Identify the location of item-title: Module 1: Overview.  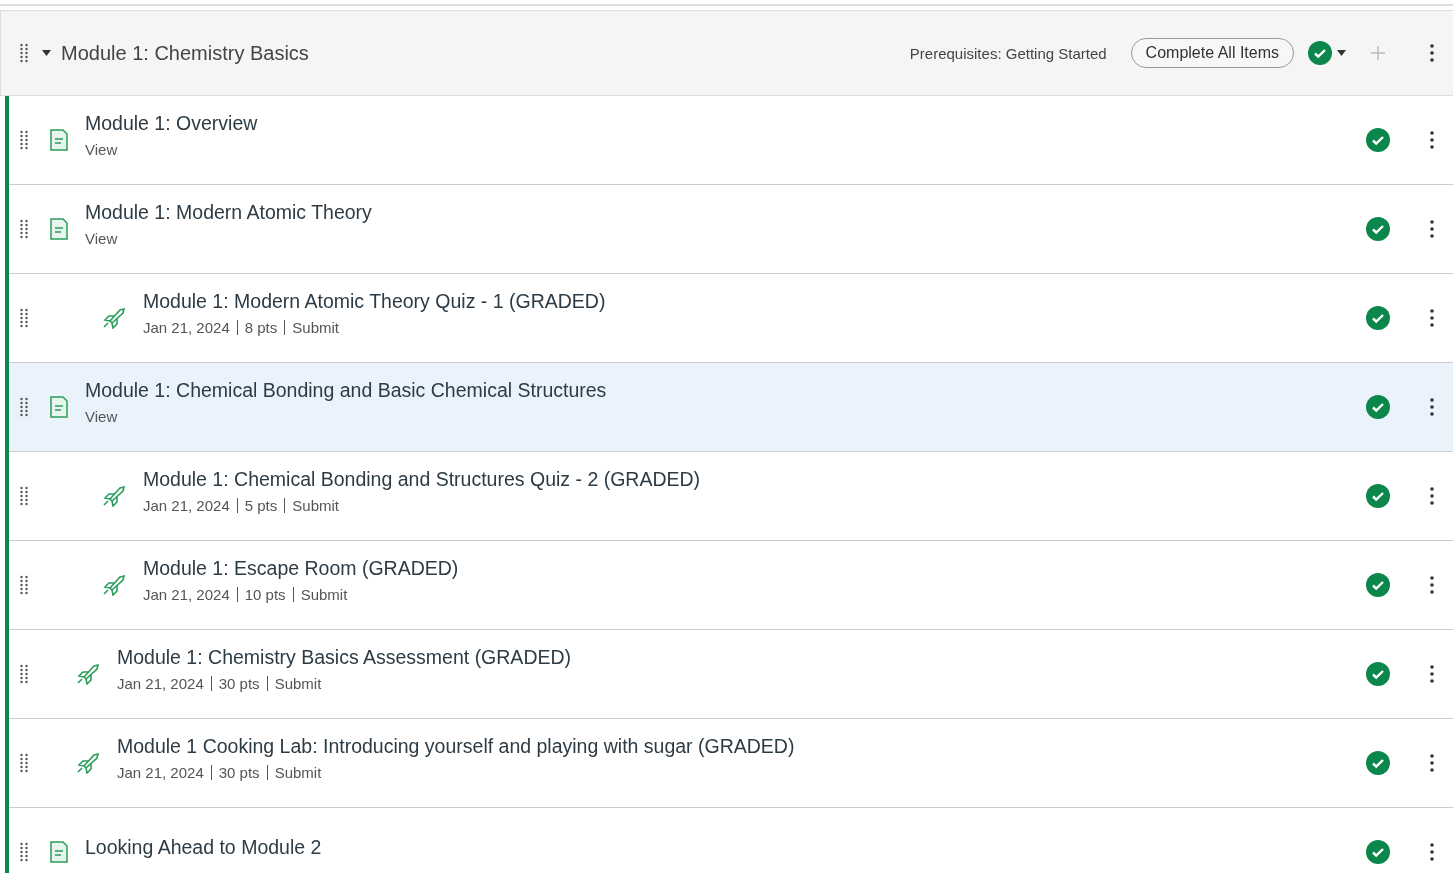
(171, 123).